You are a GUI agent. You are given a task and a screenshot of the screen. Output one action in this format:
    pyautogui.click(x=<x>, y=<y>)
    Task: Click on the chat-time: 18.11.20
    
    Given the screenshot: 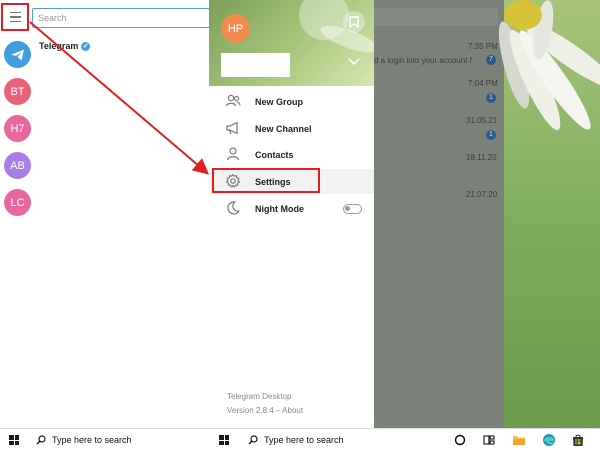 What is the action you would take?
    pyautogui.click(x=481, y=157)
    